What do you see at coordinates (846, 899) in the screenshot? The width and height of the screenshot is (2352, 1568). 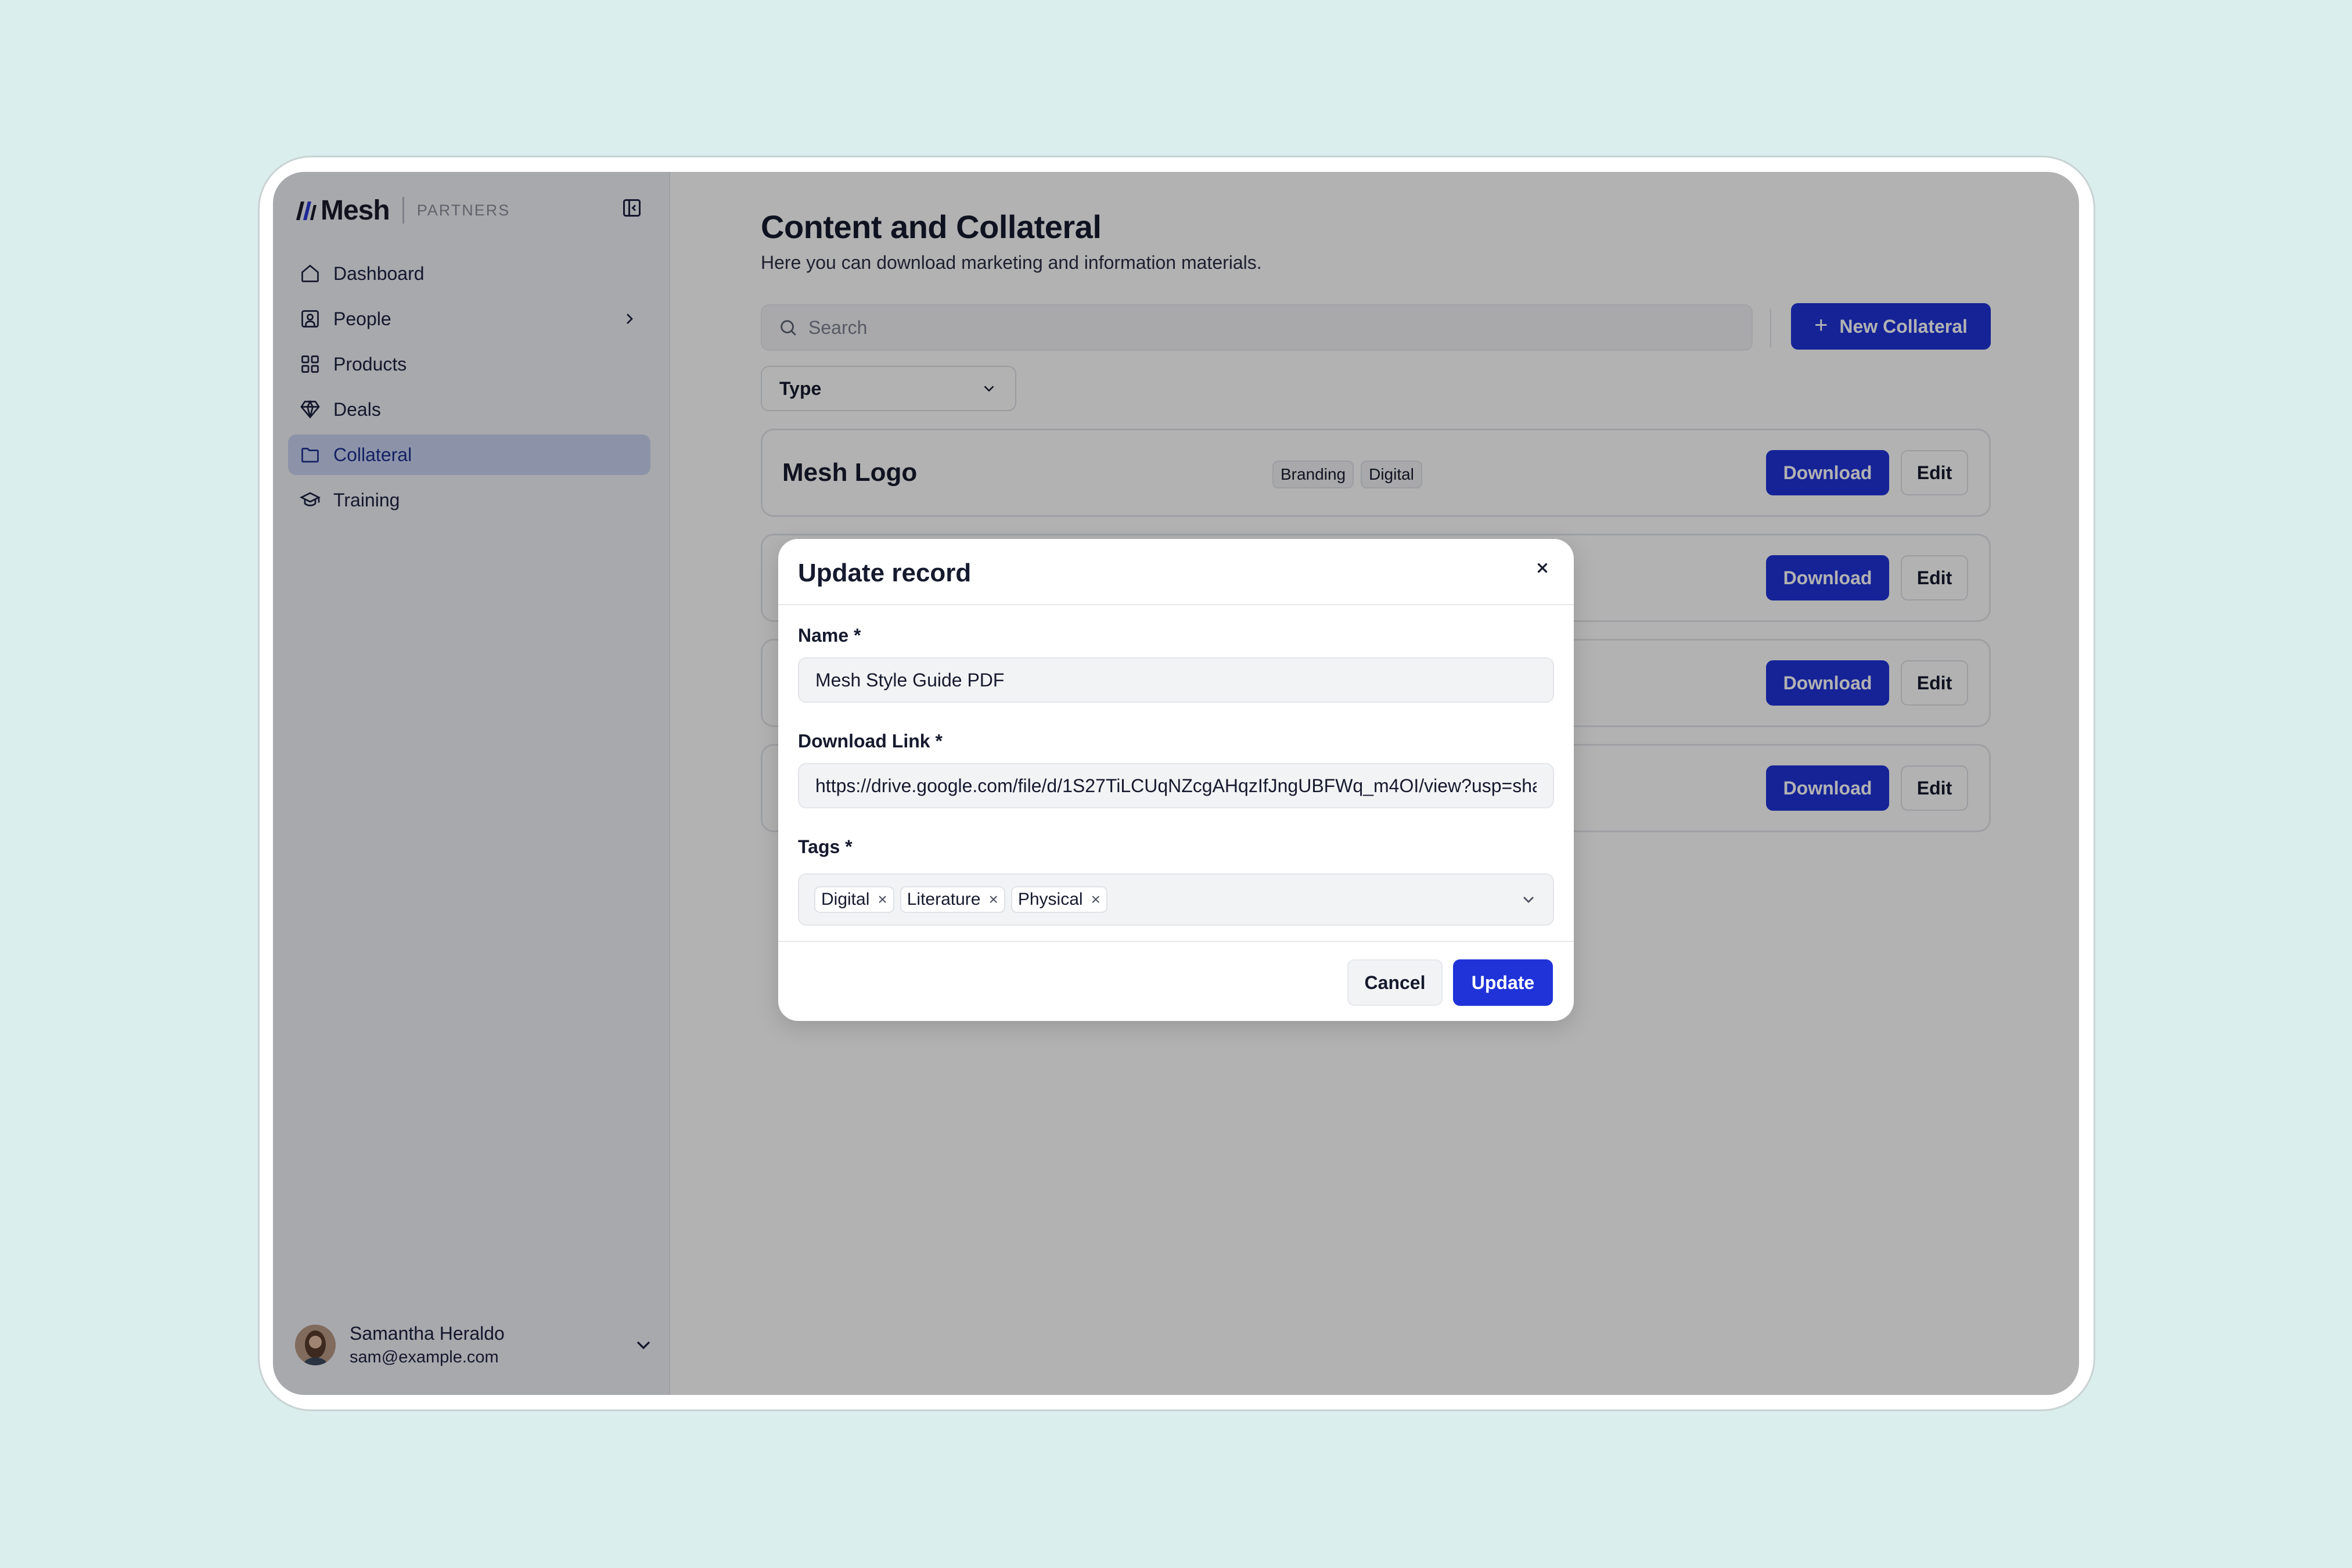 I see `tag-chip-label: Digital` at bounding box center [846, 899].